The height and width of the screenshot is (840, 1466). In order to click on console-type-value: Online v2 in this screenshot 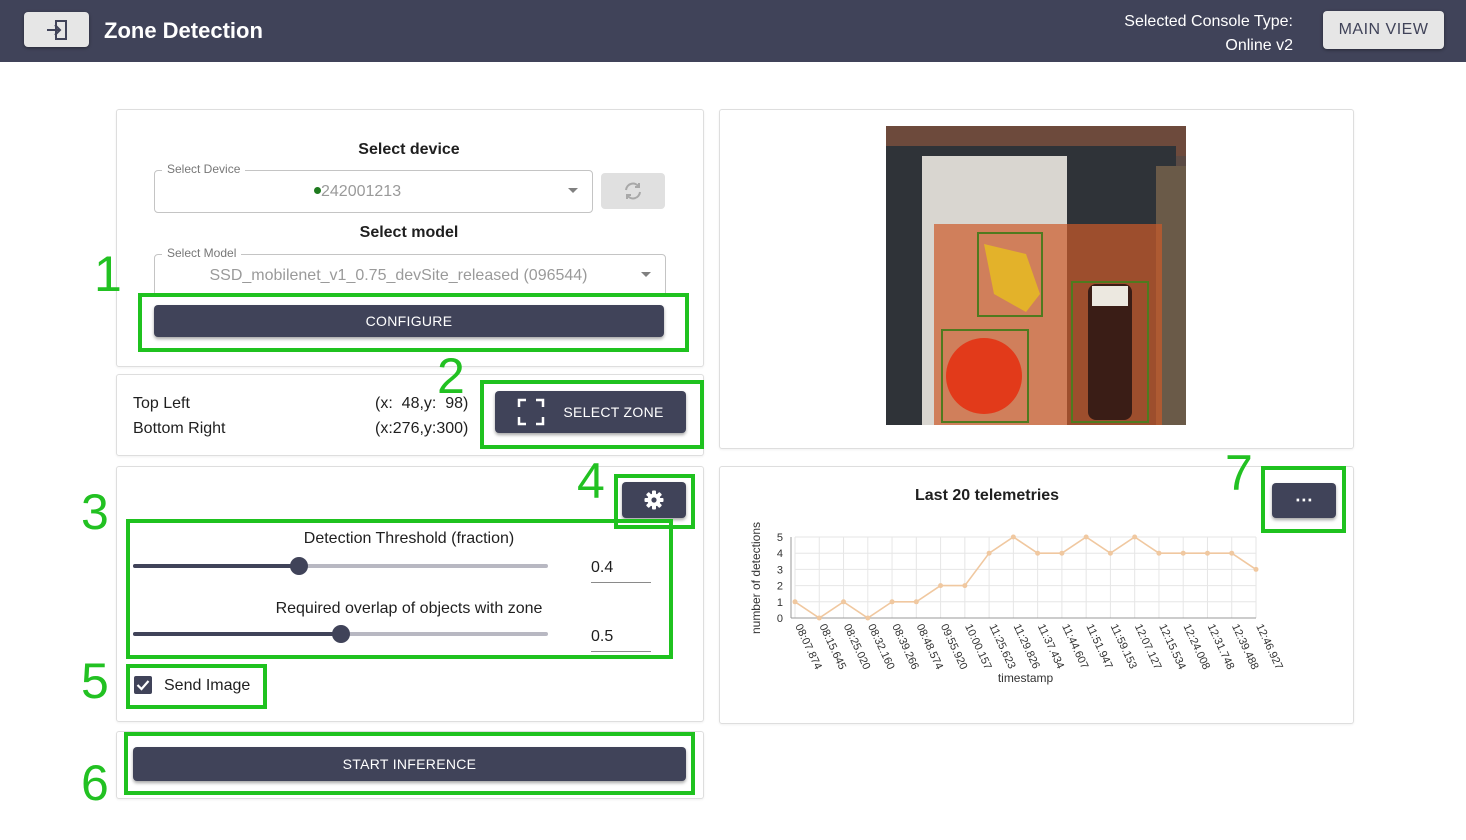, I will do `click(1259, 45)`.